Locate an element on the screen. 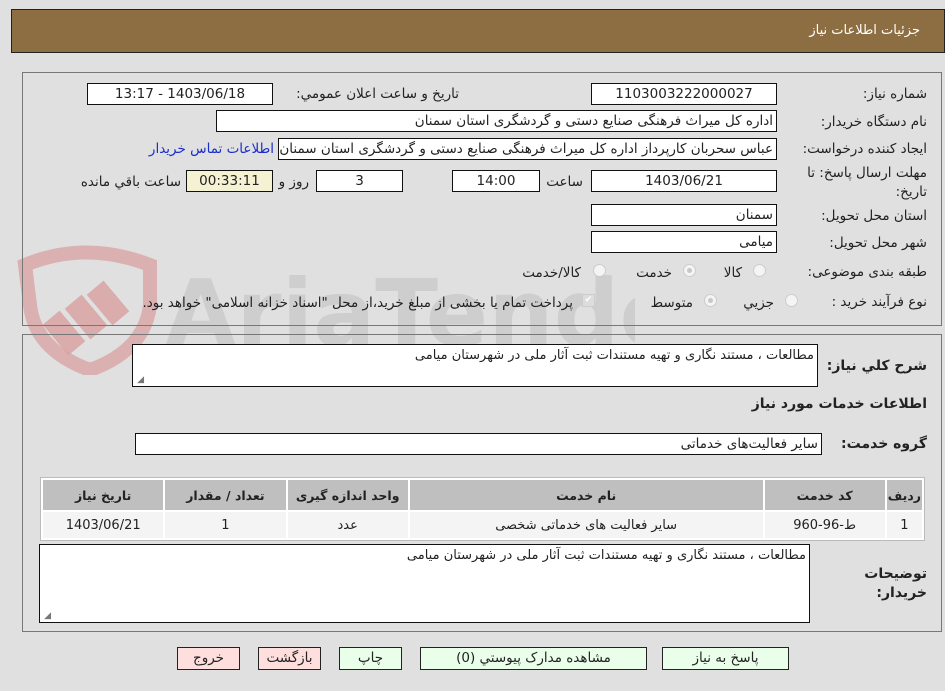 The height and width of the screenshot is (691, 945). purchase-type-label: نوع فرآیند خرید : is located at coordinates (879, 302).